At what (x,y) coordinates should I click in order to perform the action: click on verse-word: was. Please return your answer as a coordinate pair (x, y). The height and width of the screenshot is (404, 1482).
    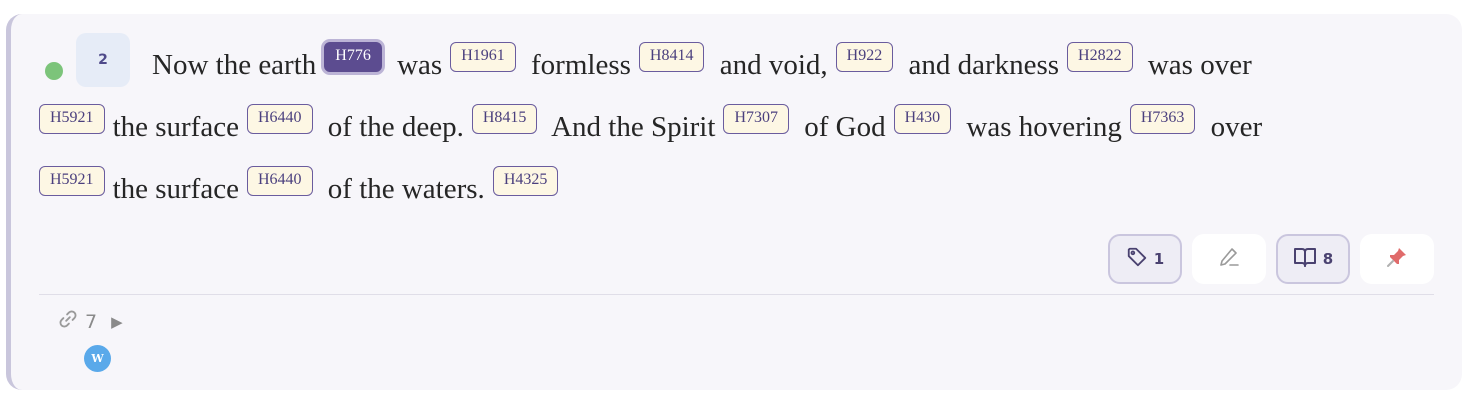
    Looking at the image, I should click on (420, 65).